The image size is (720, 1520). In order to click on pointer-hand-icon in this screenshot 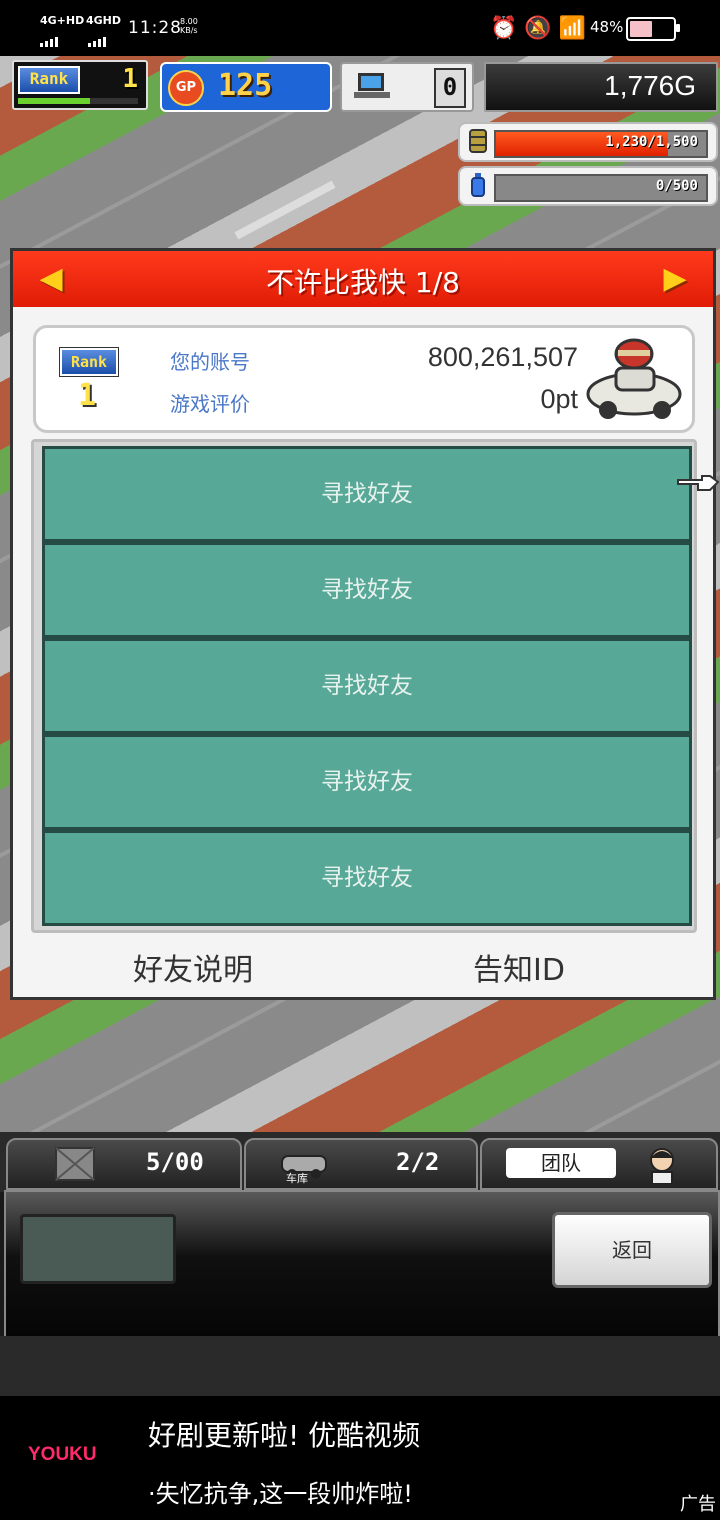, I will do `click(698, 483)`.